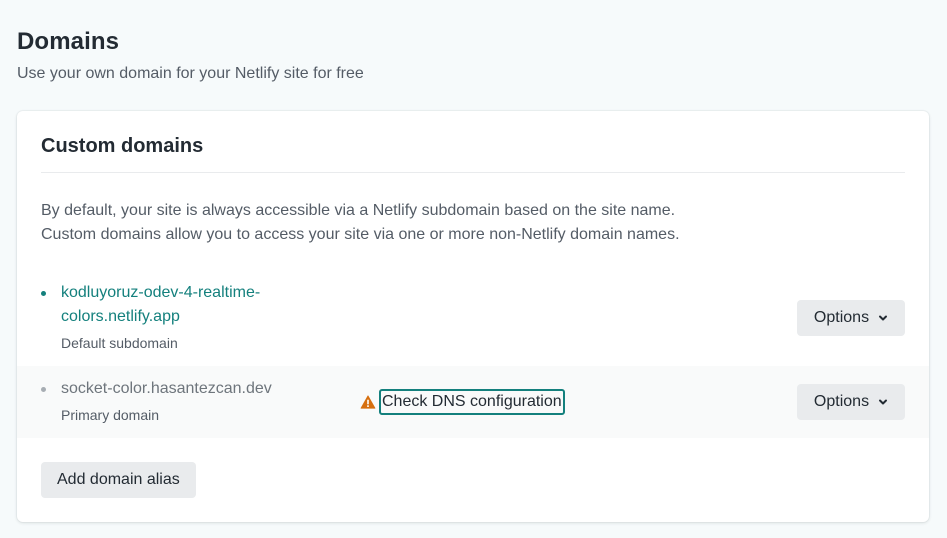 Image resolution: width=947 pixels, height=538 pixels. I want to click on warning-triangle-icon, so click(368, 402).